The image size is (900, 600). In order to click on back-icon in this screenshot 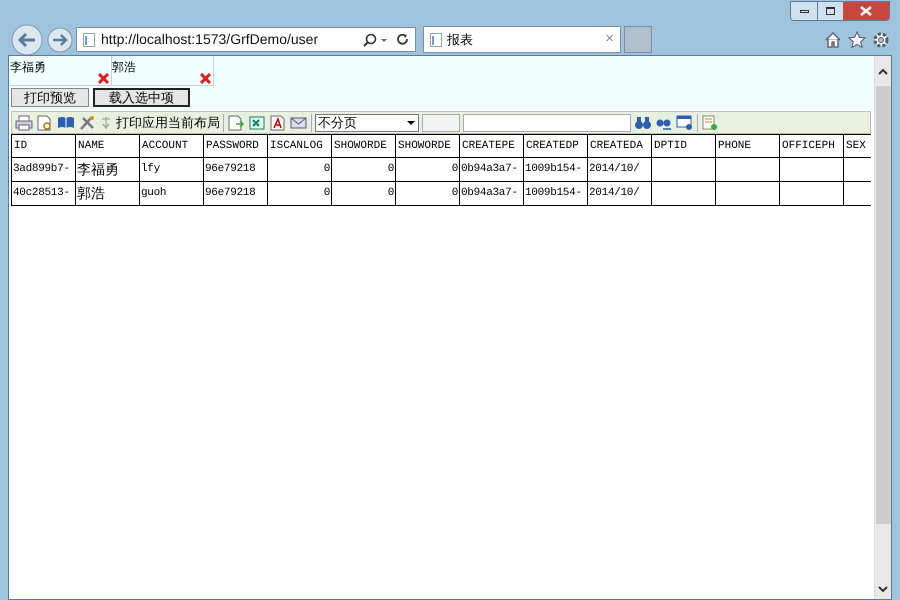, I will do `click(27, 40)`.